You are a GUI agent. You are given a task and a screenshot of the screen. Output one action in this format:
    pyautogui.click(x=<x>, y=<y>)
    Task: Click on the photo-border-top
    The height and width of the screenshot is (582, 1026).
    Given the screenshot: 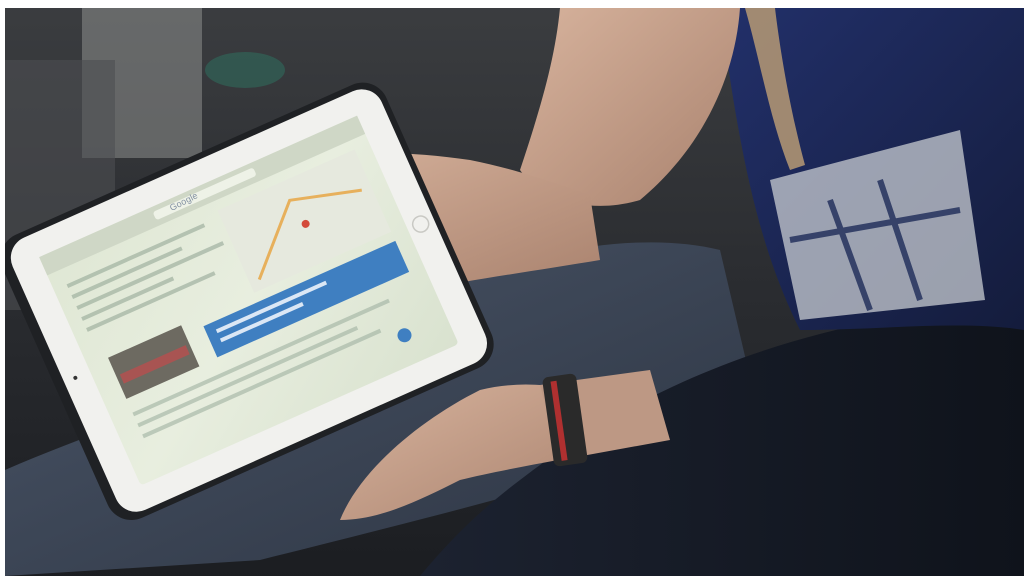 What is the action you would take?
    pyautogui.click(x=513, y=4)
    